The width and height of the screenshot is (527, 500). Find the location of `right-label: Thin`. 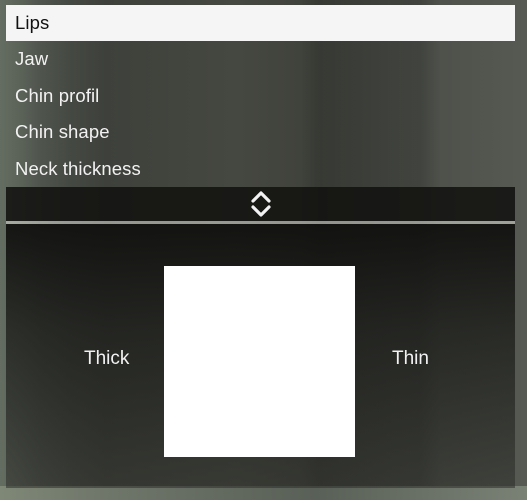

right-label: Thin is located at coordinates (410, 358).